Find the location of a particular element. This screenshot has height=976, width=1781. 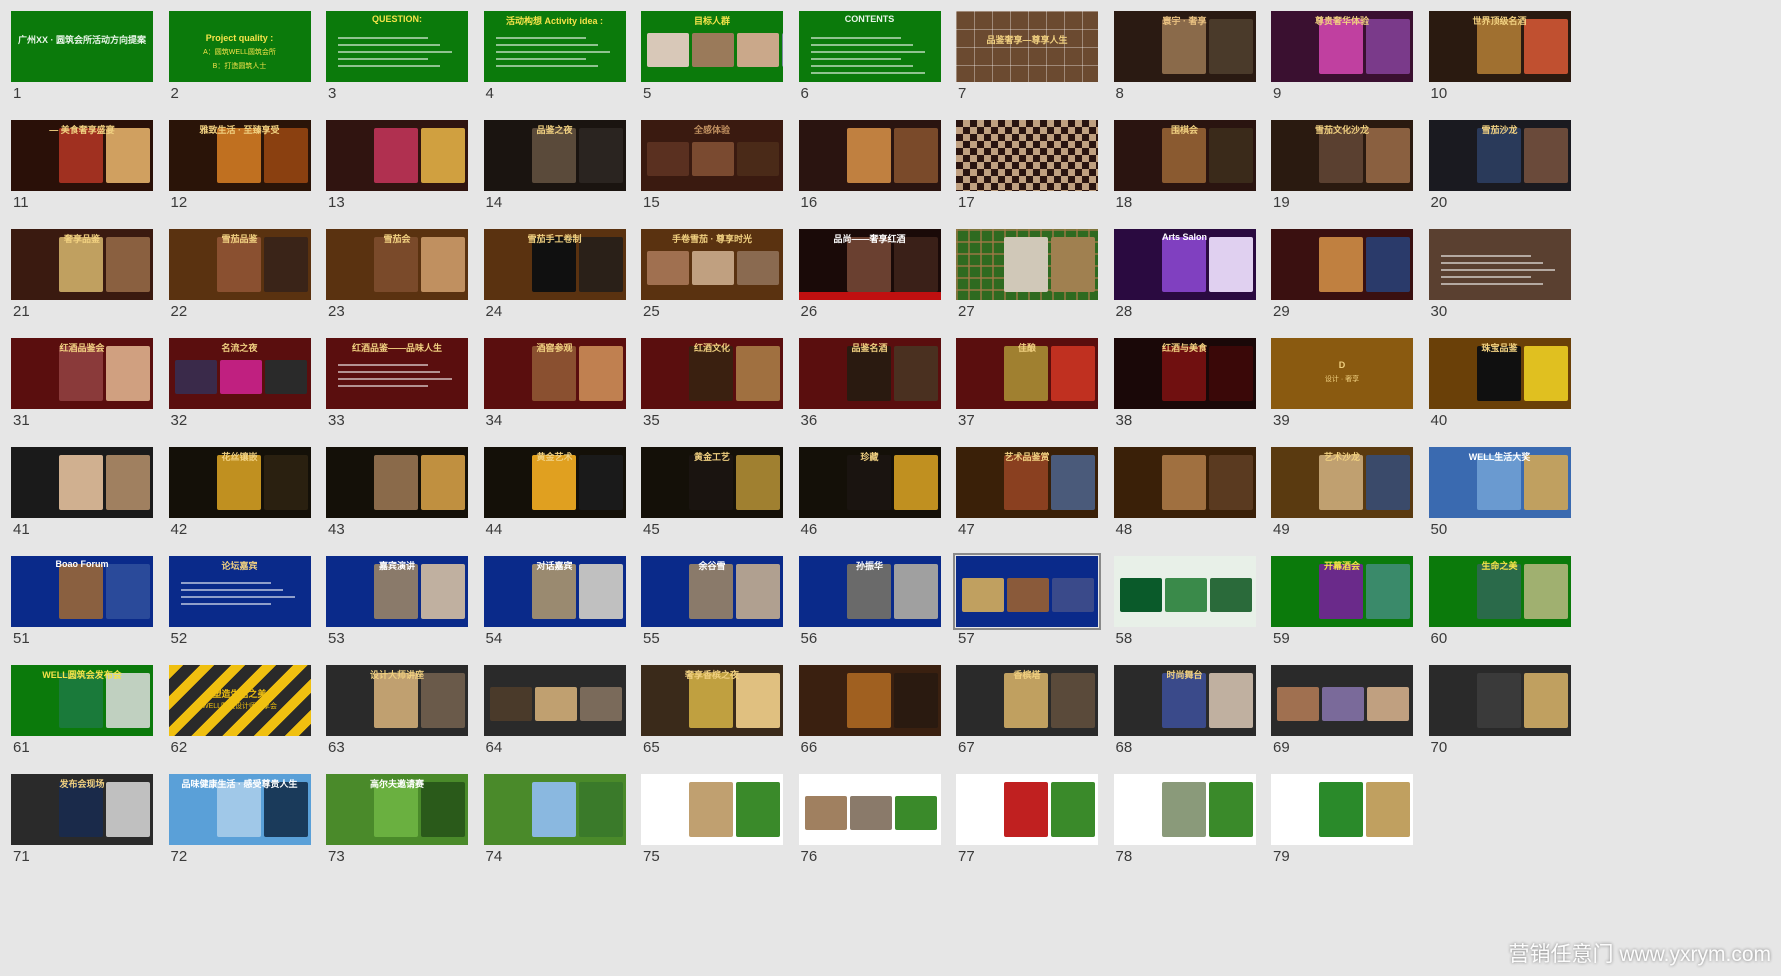

slide-thumbnail-cell: 香槟塔 67 is located at coordinates (1025, 713).